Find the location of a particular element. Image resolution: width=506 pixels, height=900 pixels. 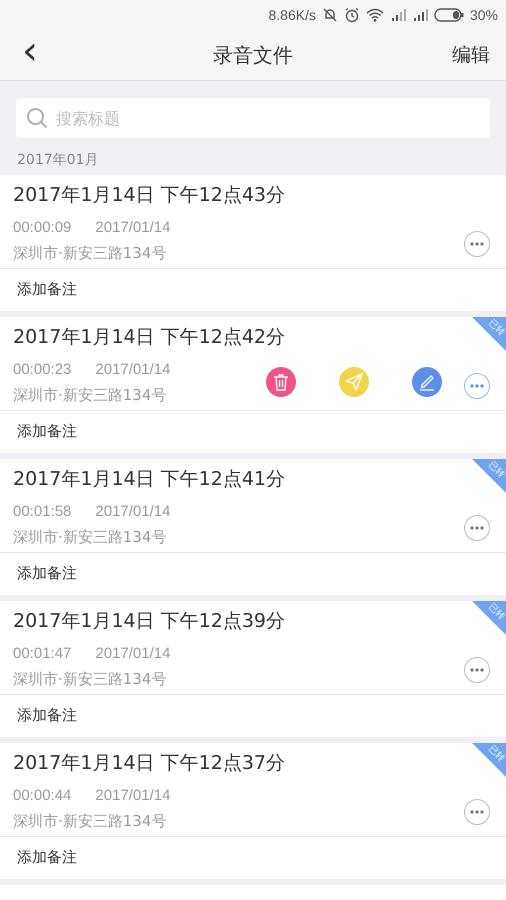

search-icon is located at coordinates (37, 118).